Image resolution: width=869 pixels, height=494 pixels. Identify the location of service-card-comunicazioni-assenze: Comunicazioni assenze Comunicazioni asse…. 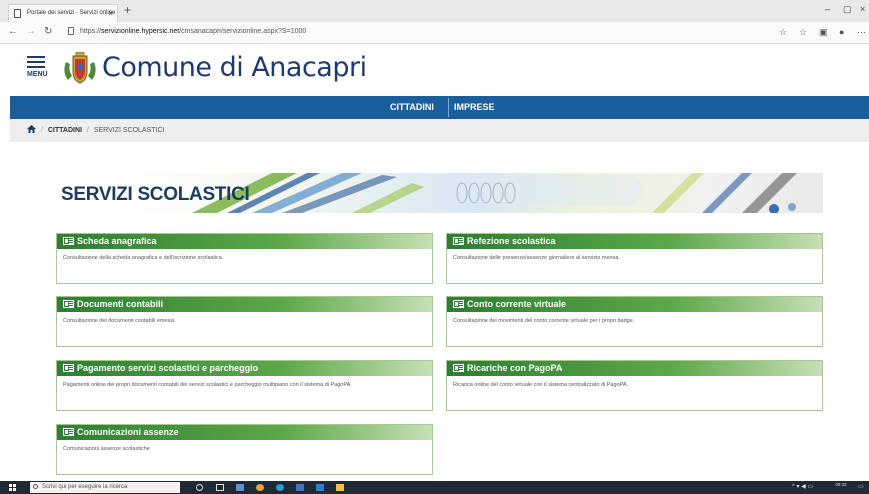
(244, 449).